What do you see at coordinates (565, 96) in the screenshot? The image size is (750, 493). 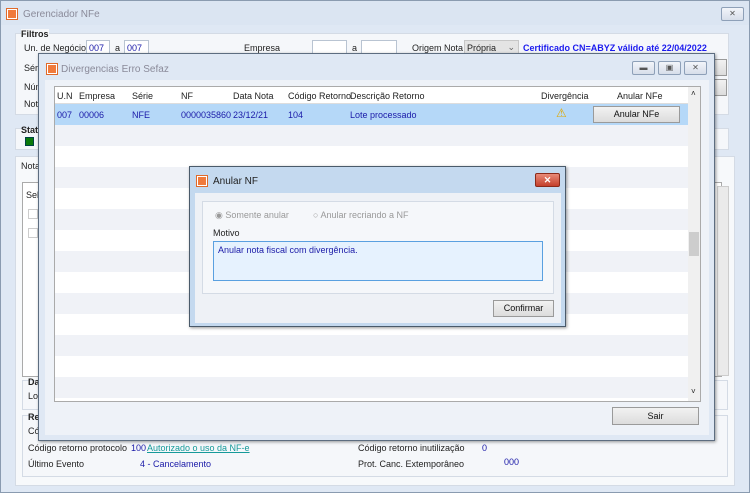 I see `col-header-divergencia: Divergência` at bounding box center [565, 96].